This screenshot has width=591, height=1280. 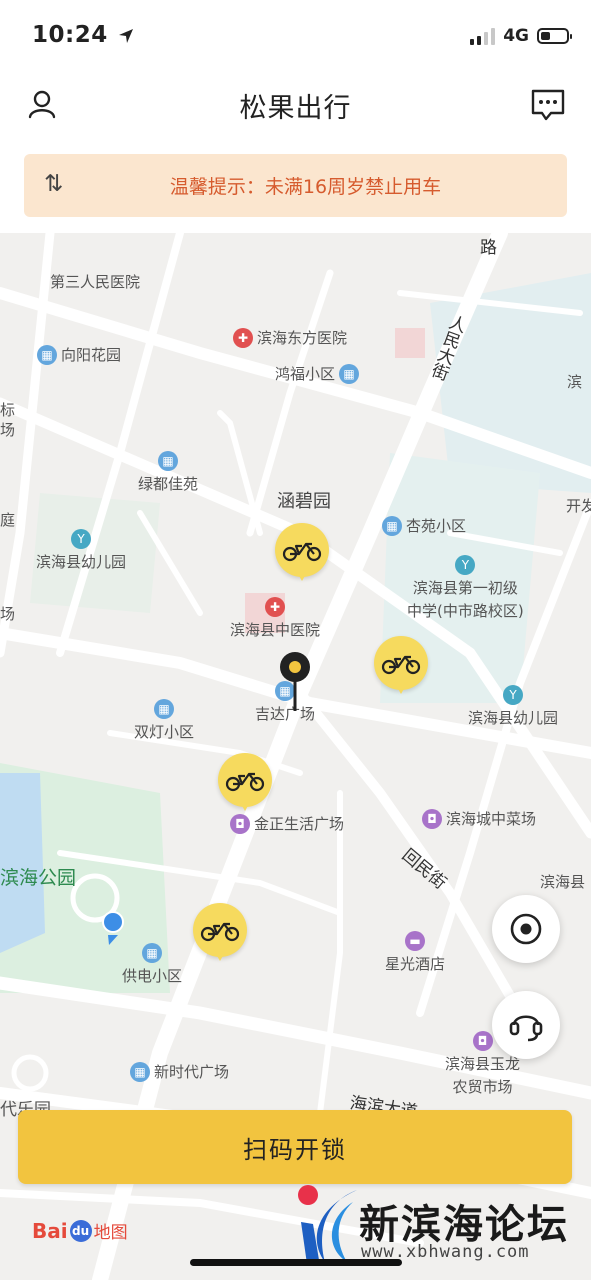 What do you see at coordinates (317, 373) in the screenshot?
I see `poi-hongfu: 鸿福小区 ▦` at bounding box center [317, 373].